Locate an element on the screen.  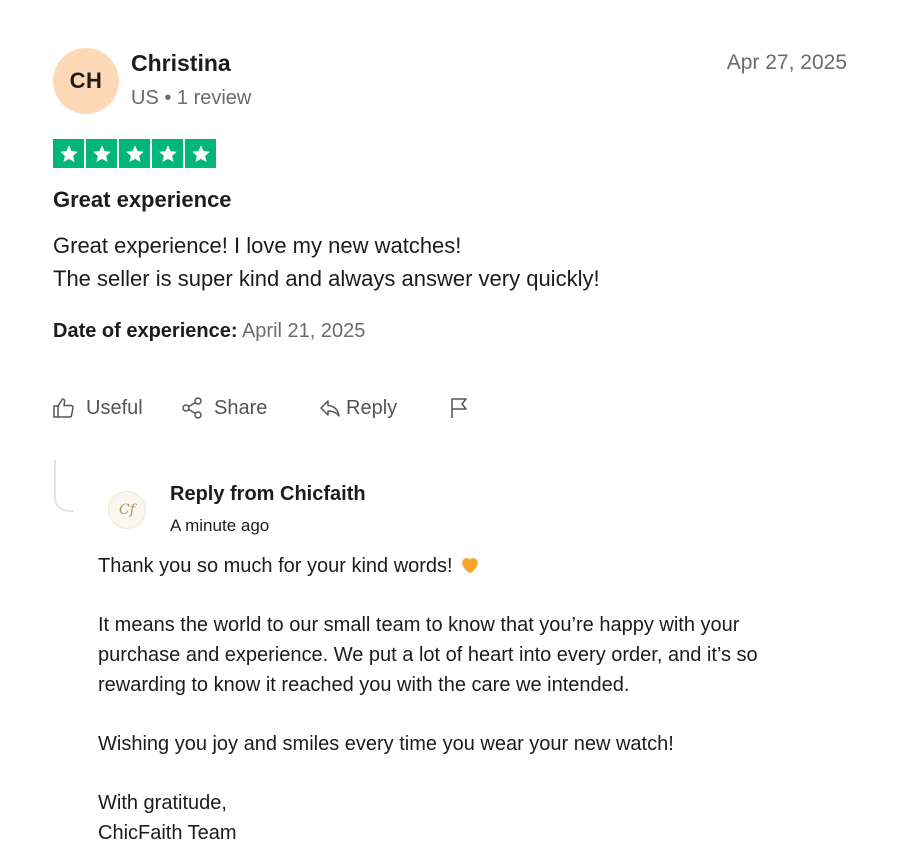
experience-label: Date of experience: is located at coordinates (145, 331).